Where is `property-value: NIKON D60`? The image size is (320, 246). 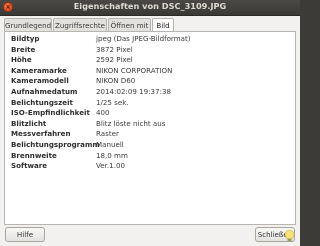
property-value: NIKON D60 is located at coordinates (116, 81).